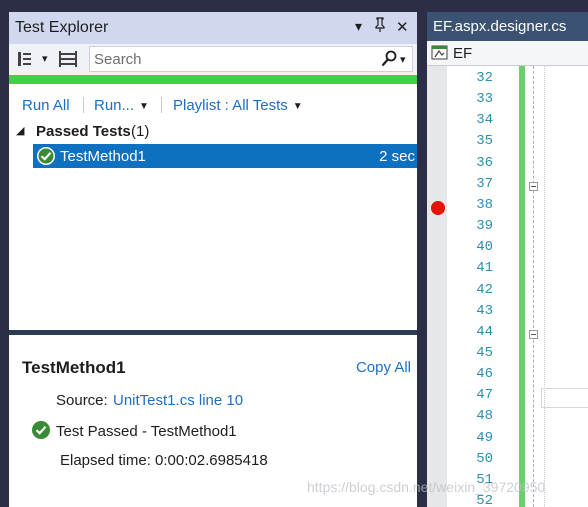 This screenshot has width=588, height=507. I want to click on search-icon, so click(389, 61).